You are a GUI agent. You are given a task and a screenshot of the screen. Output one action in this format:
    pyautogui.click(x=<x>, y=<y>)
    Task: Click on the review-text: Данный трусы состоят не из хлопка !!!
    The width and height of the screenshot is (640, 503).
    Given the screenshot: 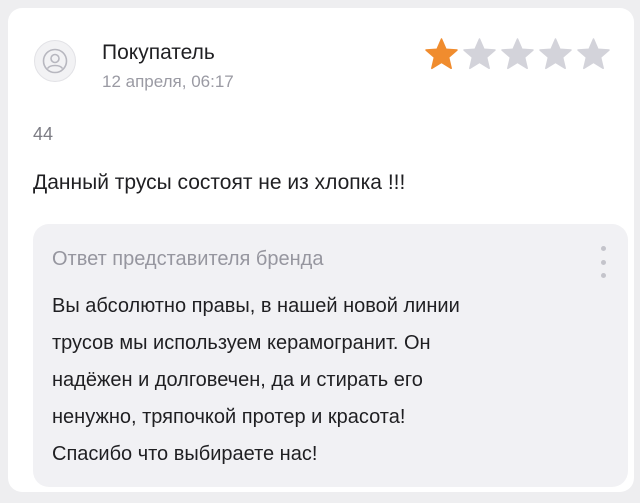 What is the action you would take?
    pyautogui.click(x=219, y=182)
    